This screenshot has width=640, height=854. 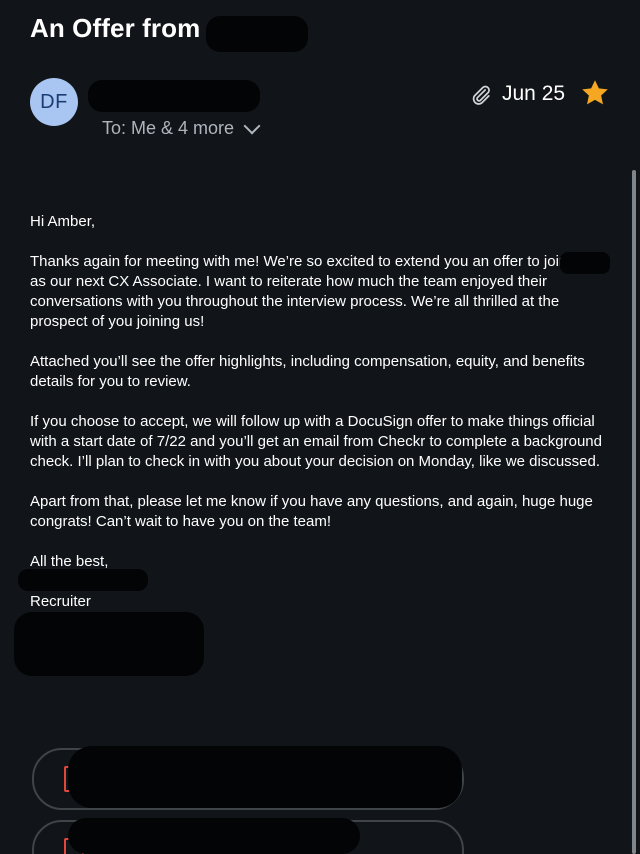 I want to click on recipients-text: To: Me & 4 more, so click(x=168, y=128).